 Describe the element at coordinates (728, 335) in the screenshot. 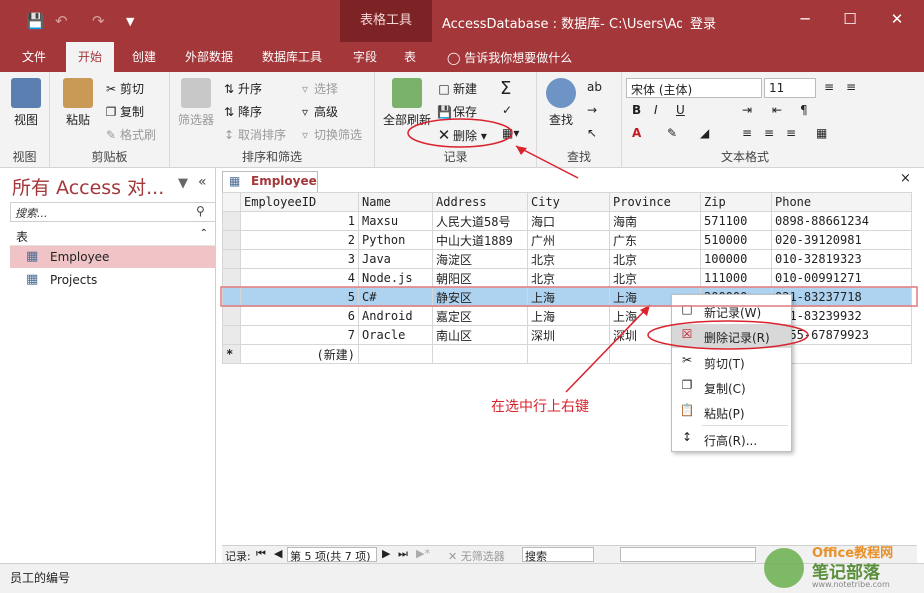

I see `delete-record-highlight-ellipse` at that location.